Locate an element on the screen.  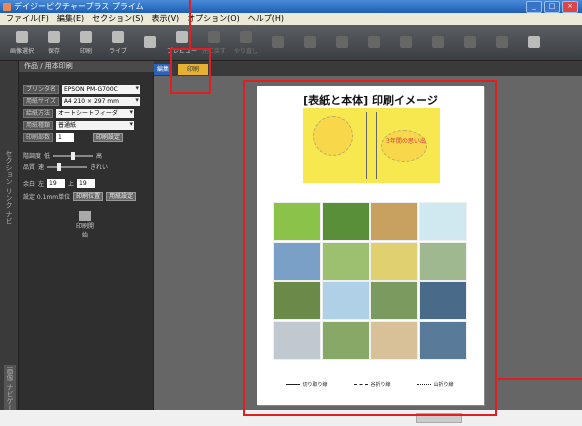
print-settings-button: 印刷設定 is located at coordinates (108, 137).